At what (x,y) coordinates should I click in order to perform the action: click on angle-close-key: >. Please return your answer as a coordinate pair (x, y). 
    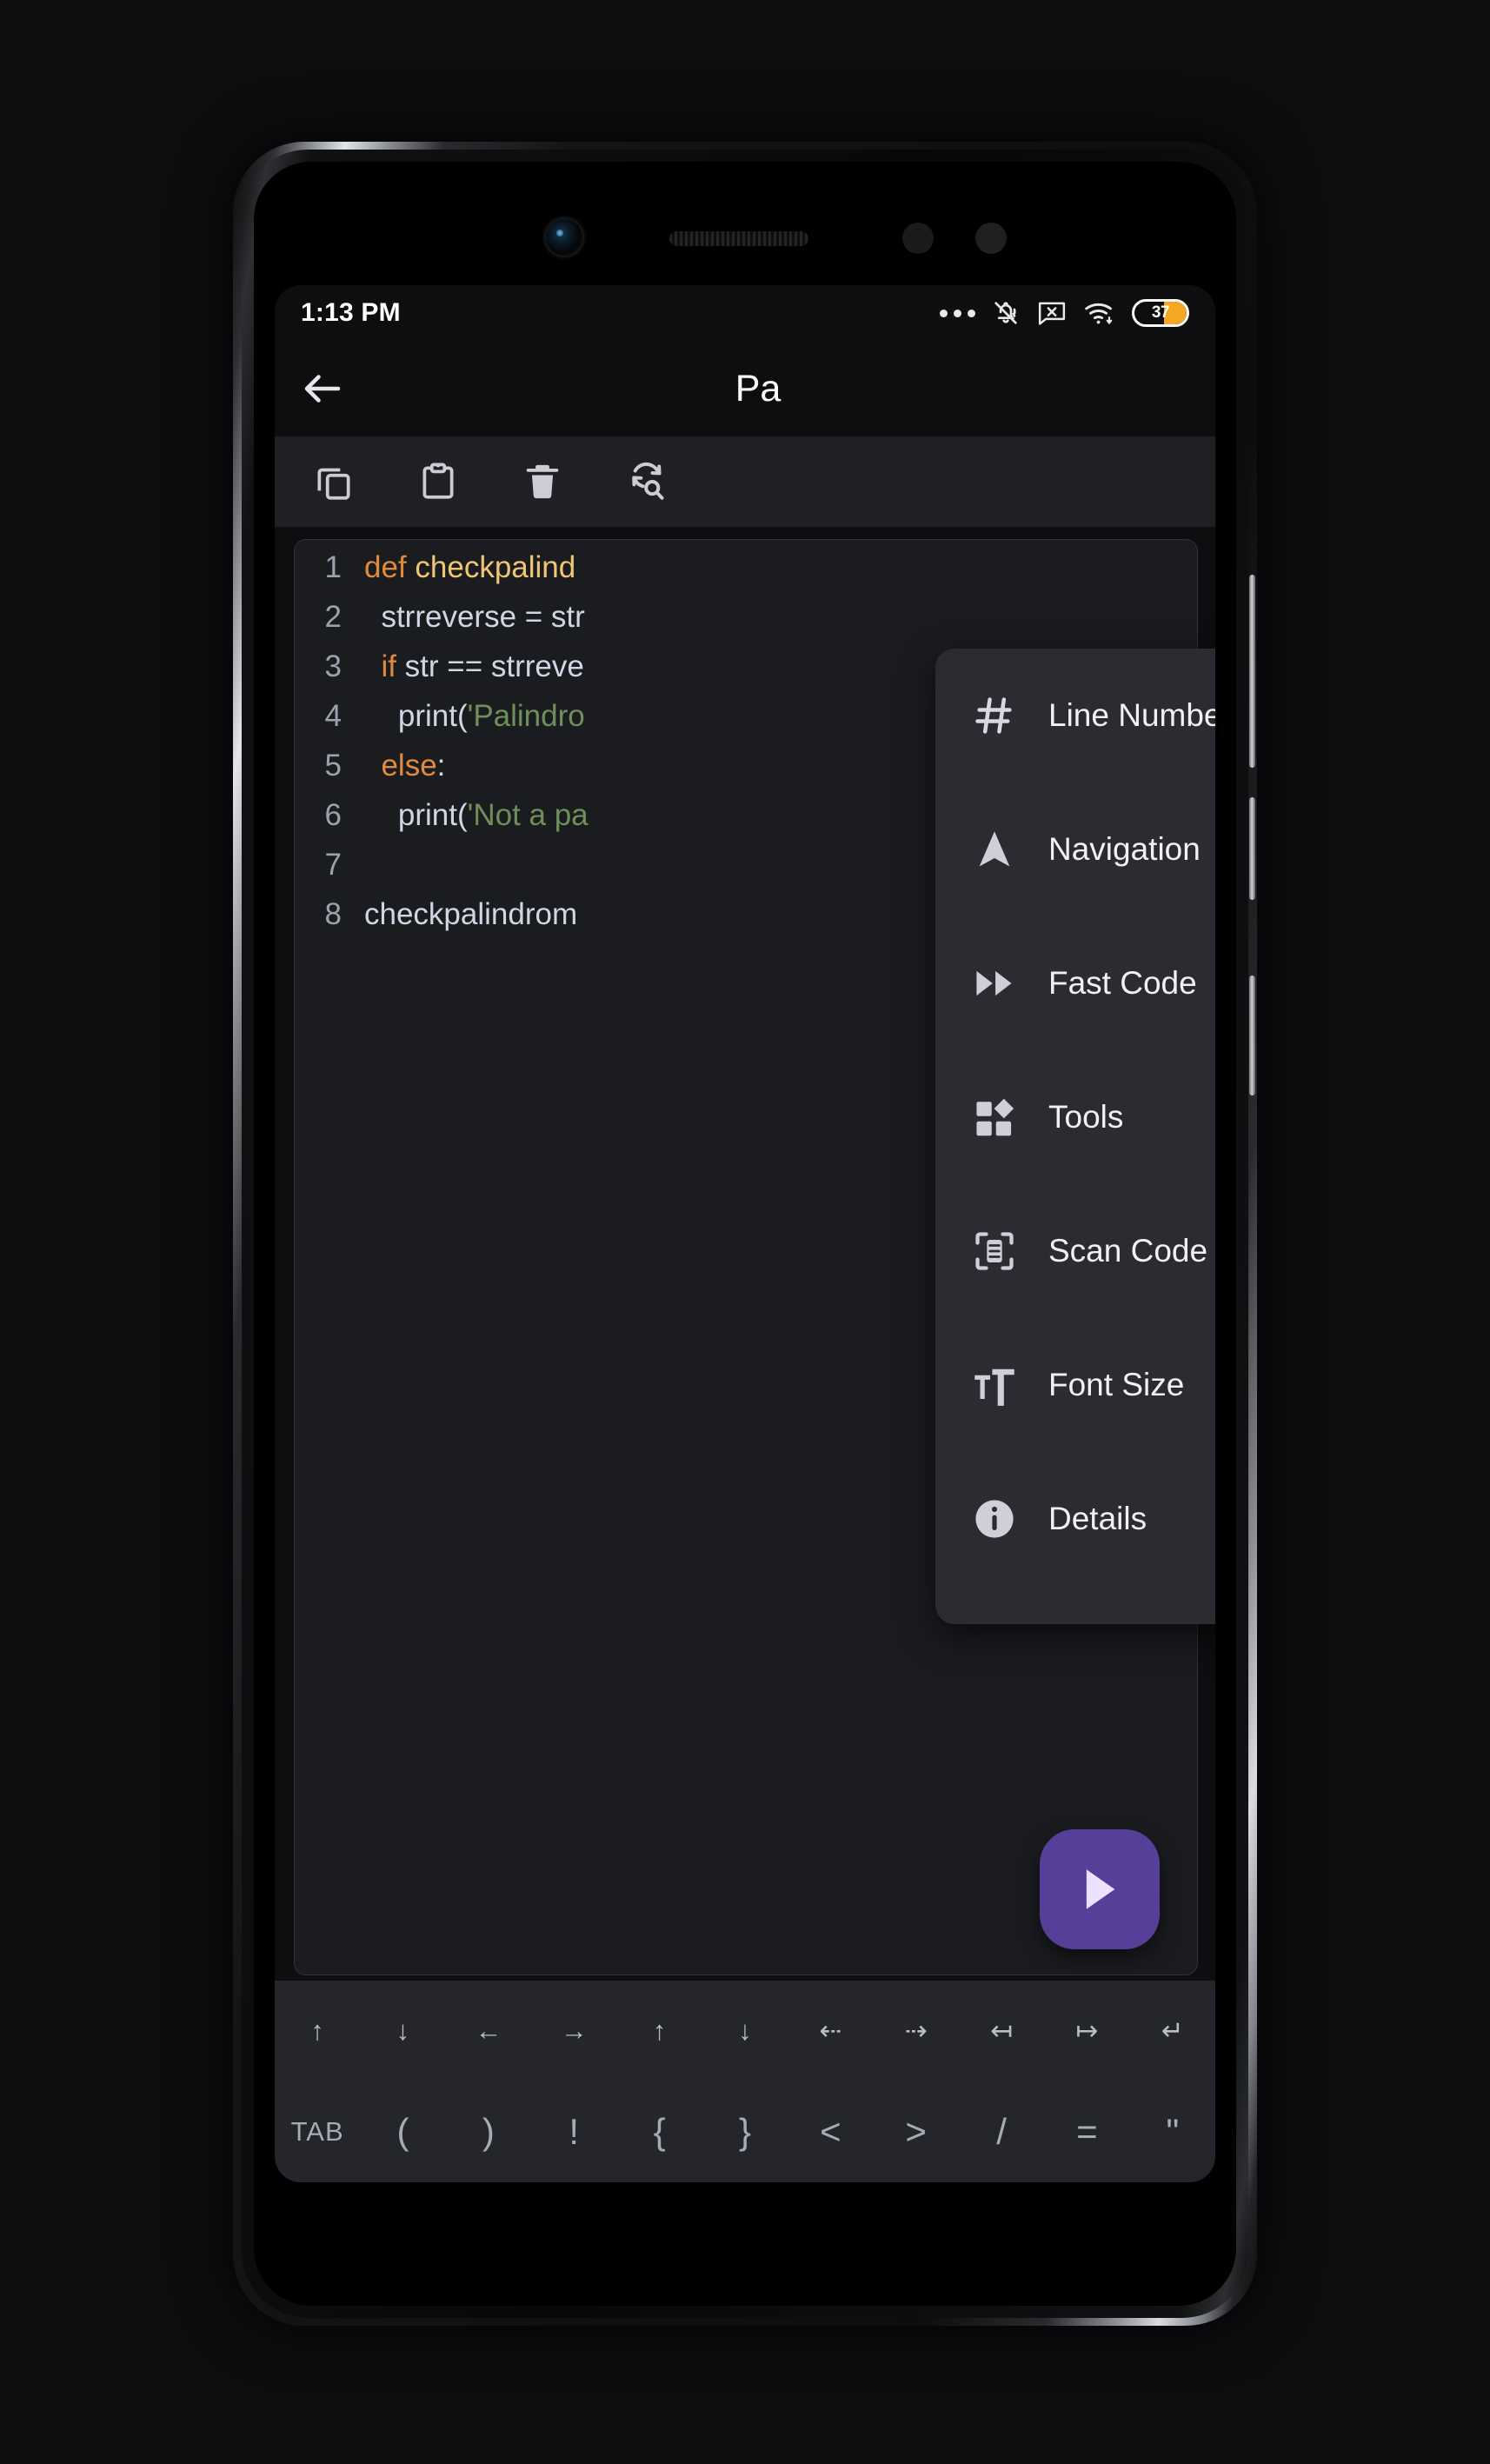
    Looking at the image, I should click on (916, 2132).